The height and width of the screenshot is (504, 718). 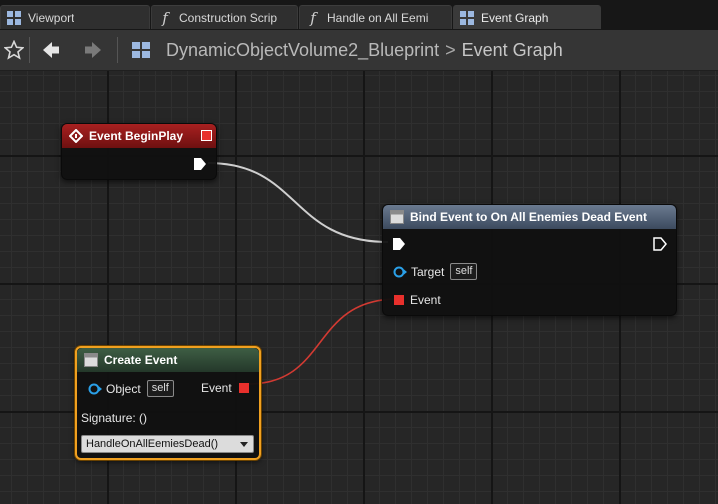 I want to click on breadcrumb-blueprint: DynamicObjectVolume2_Blueprint, so click(x=302, y=50).